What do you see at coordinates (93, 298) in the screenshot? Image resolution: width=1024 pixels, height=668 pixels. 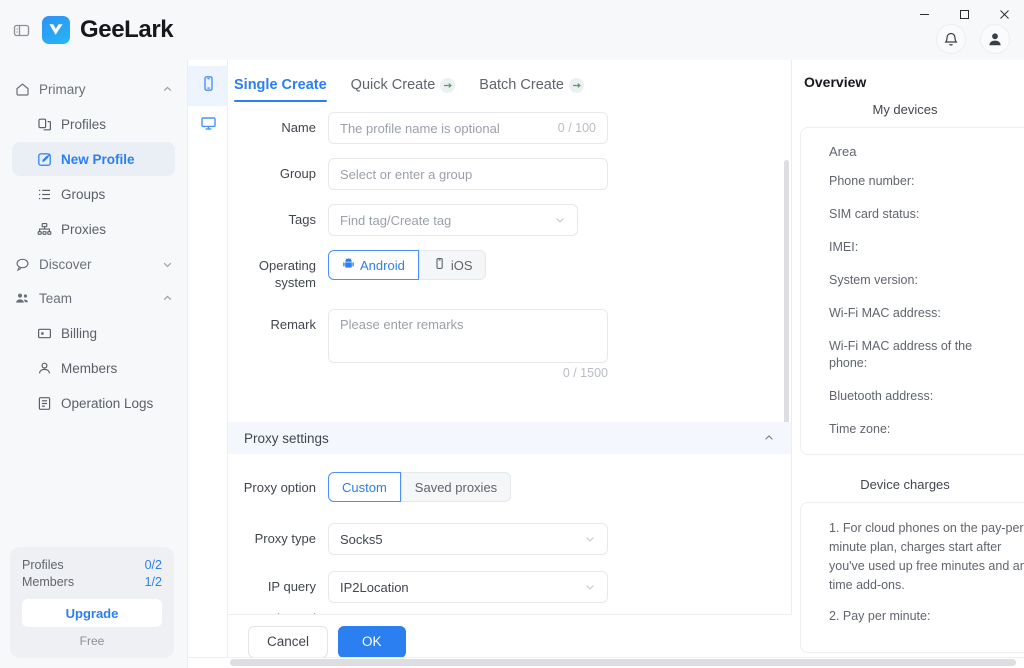 I see `sidebar-group-team: Team` at bounding box center [93, 298].